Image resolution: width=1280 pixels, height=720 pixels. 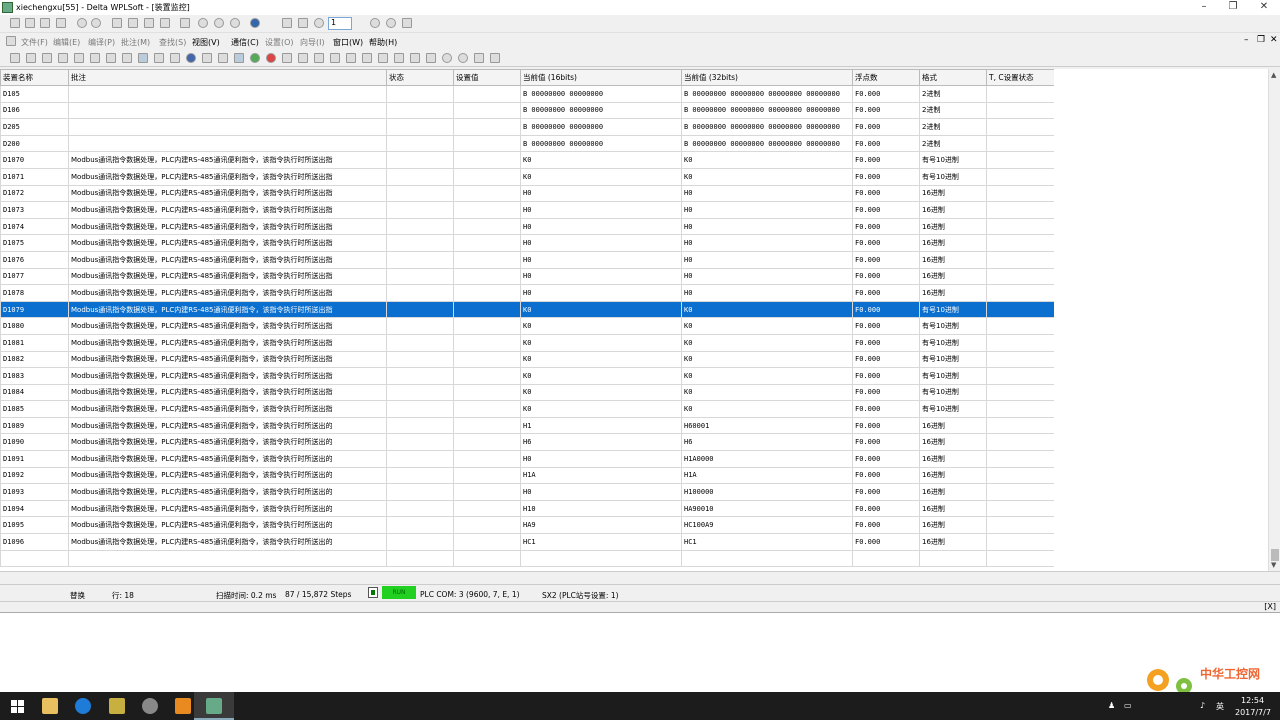 I want to click on download-icon, so click(x=175, y=58).